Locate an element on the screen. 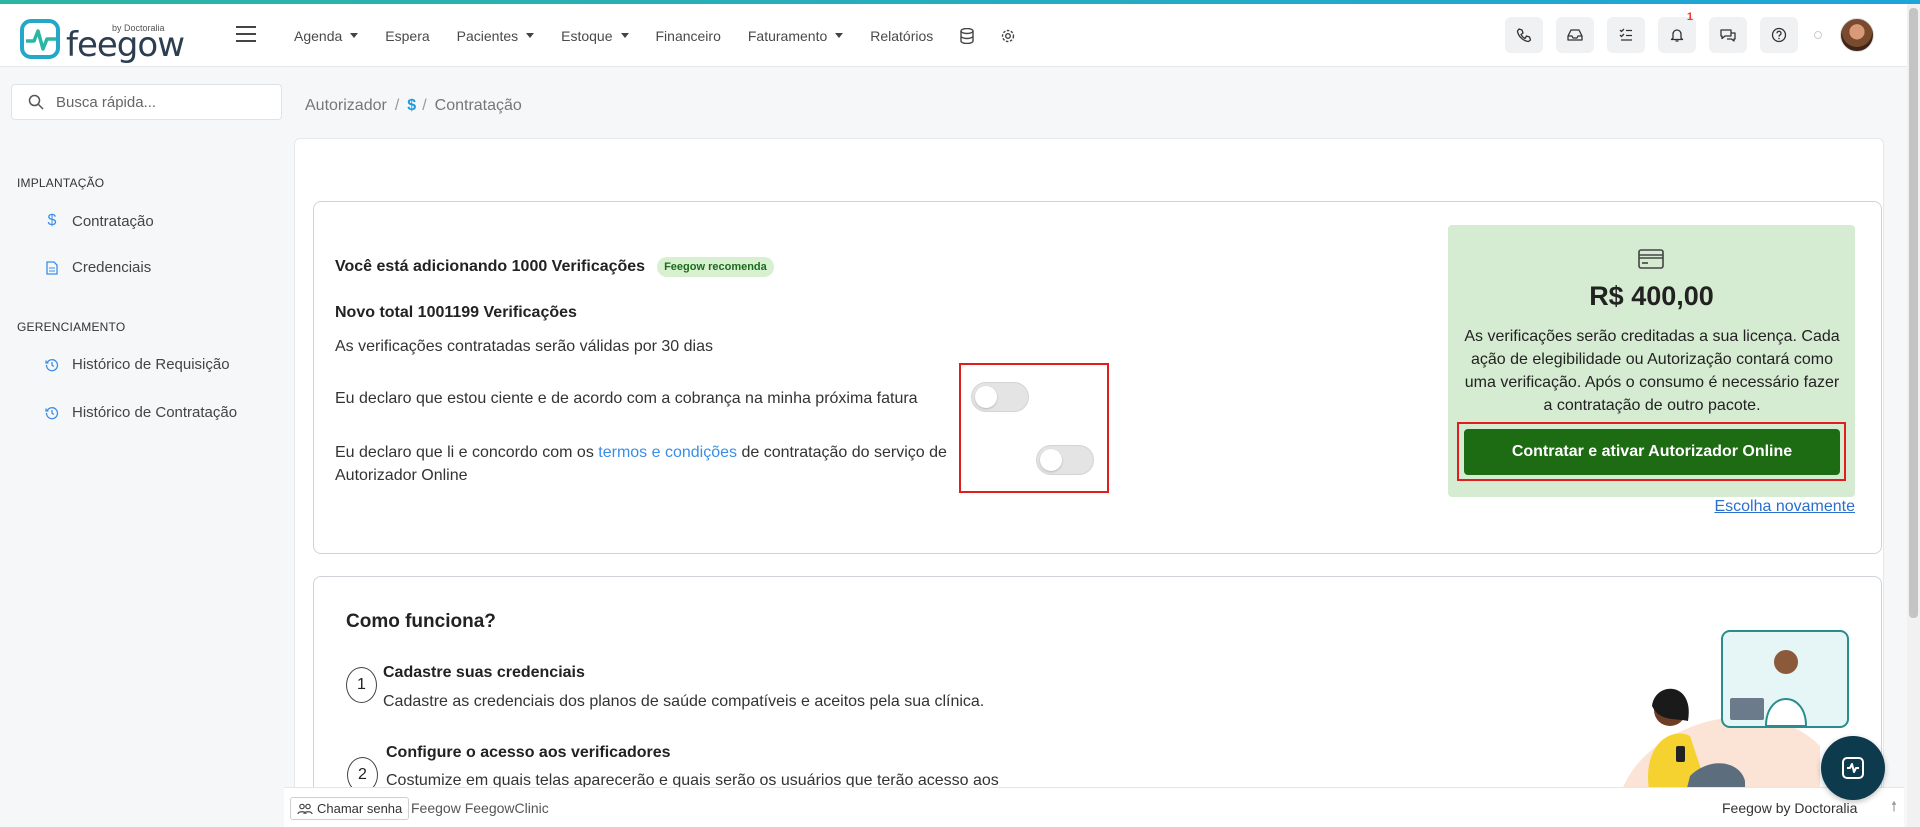 The image size is (1920, 827). footer-brand-text: Feegow by Doctoralia is located at coordinates (1790, 808).